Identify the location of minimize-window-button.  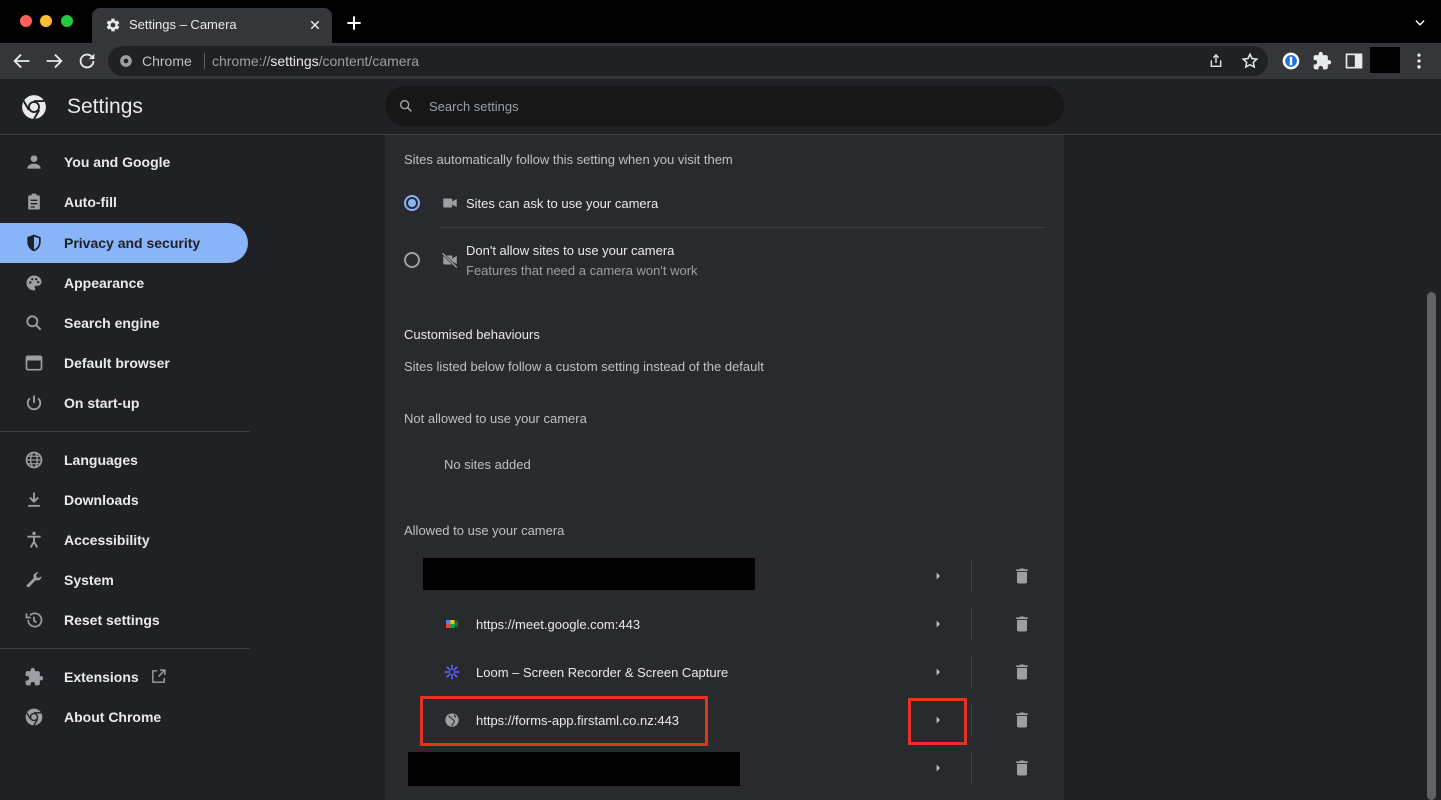
(46, 21).